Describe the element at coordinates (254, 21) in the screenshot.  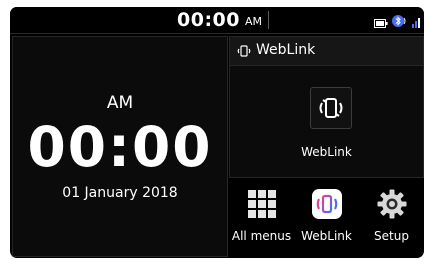
I see `status-ampm: AM` at that location.